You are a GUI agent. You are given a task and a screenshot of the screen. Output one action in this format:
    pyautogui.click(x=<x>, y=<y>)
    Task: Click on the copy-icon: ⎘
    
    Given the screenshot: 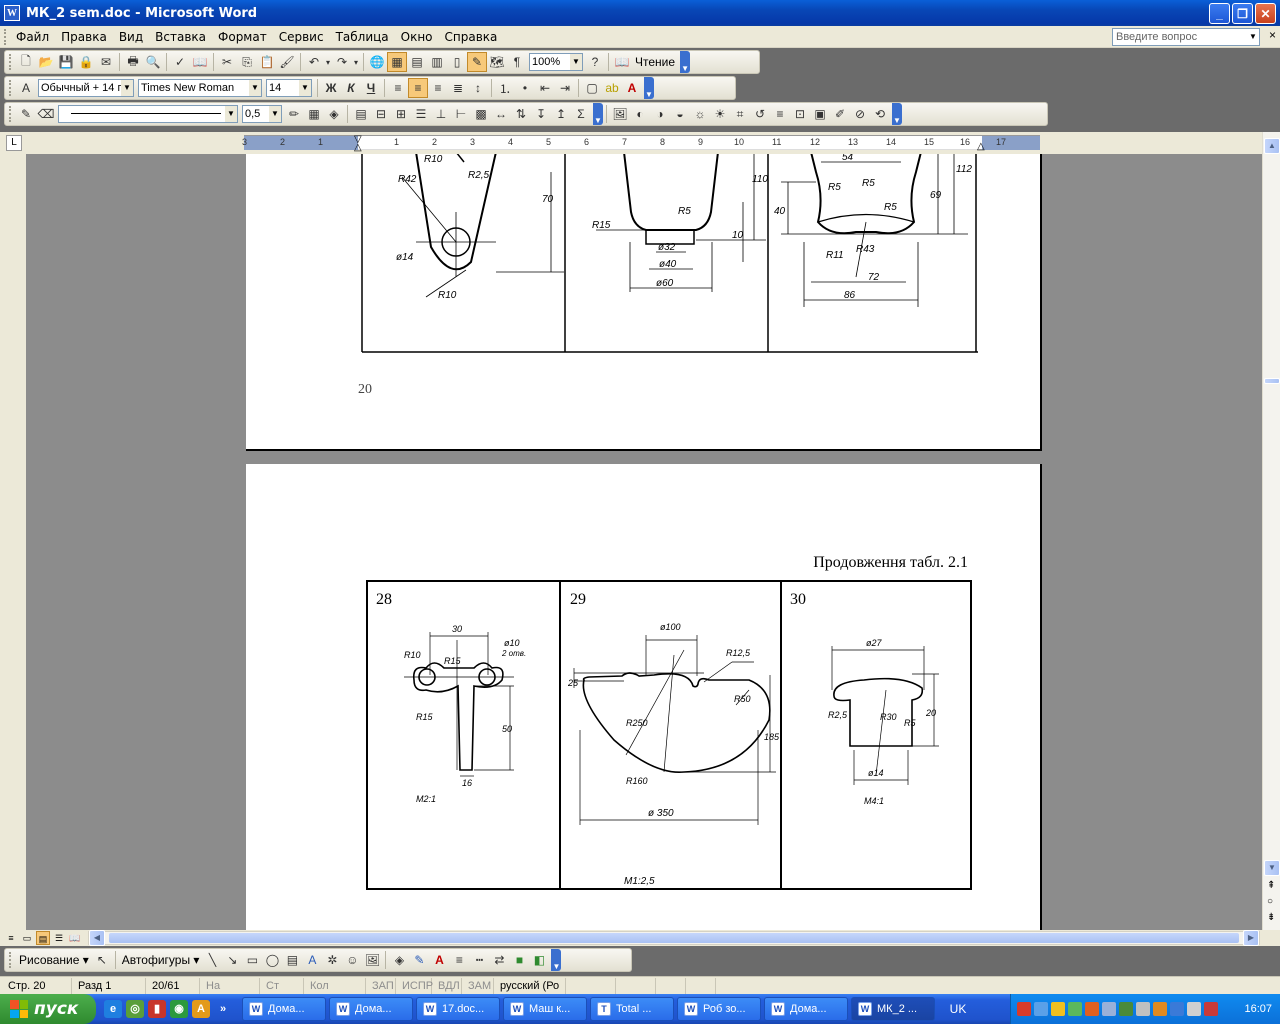 What is the action you would take?
    pyautogui.click(x=247, y=62)
    